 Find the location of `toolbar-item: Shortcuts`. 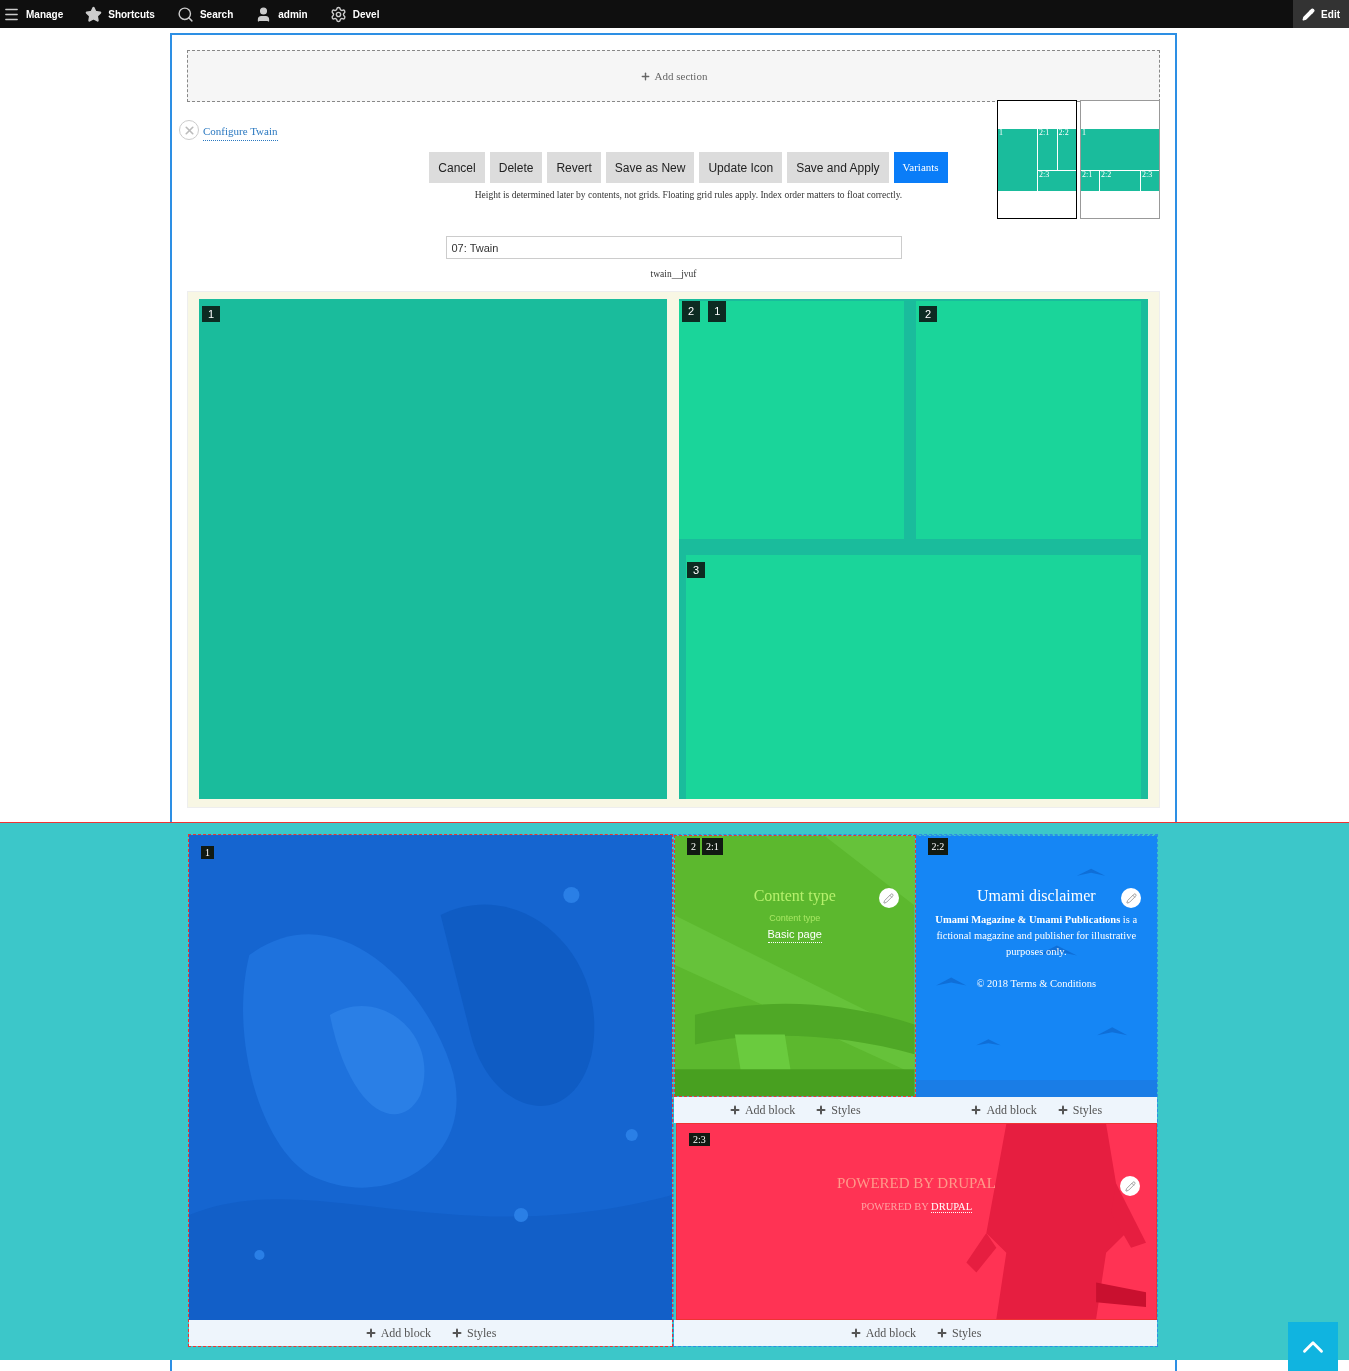

toolbar-item: Shortcuts is located at coordinates (120, 14).